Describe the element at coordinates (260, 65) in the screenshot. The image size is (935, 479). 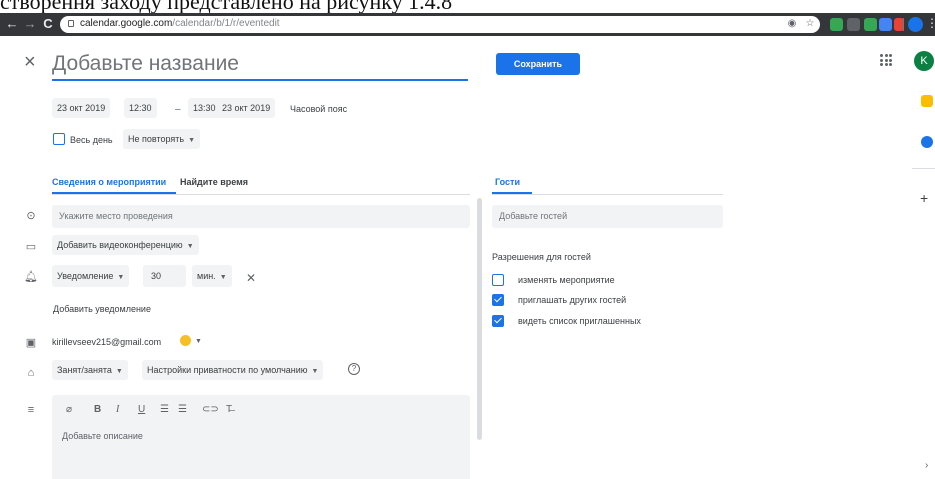
I see `event-title-input` at that location.